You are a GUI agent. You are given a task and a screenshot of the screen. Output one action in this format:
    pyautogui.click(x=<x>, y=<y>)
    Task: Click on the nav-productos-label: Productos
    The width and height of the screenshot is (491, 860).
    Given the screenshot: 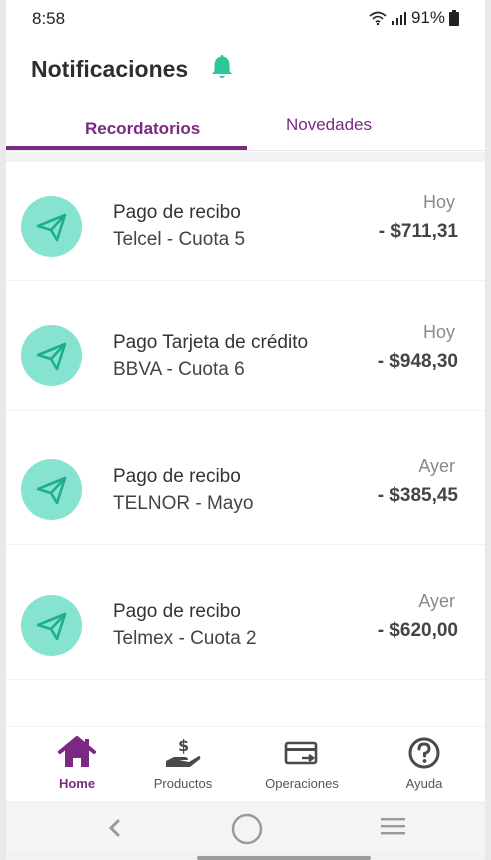 What is the action you would take?
    pyautogui.click(x=183, y=783)
    